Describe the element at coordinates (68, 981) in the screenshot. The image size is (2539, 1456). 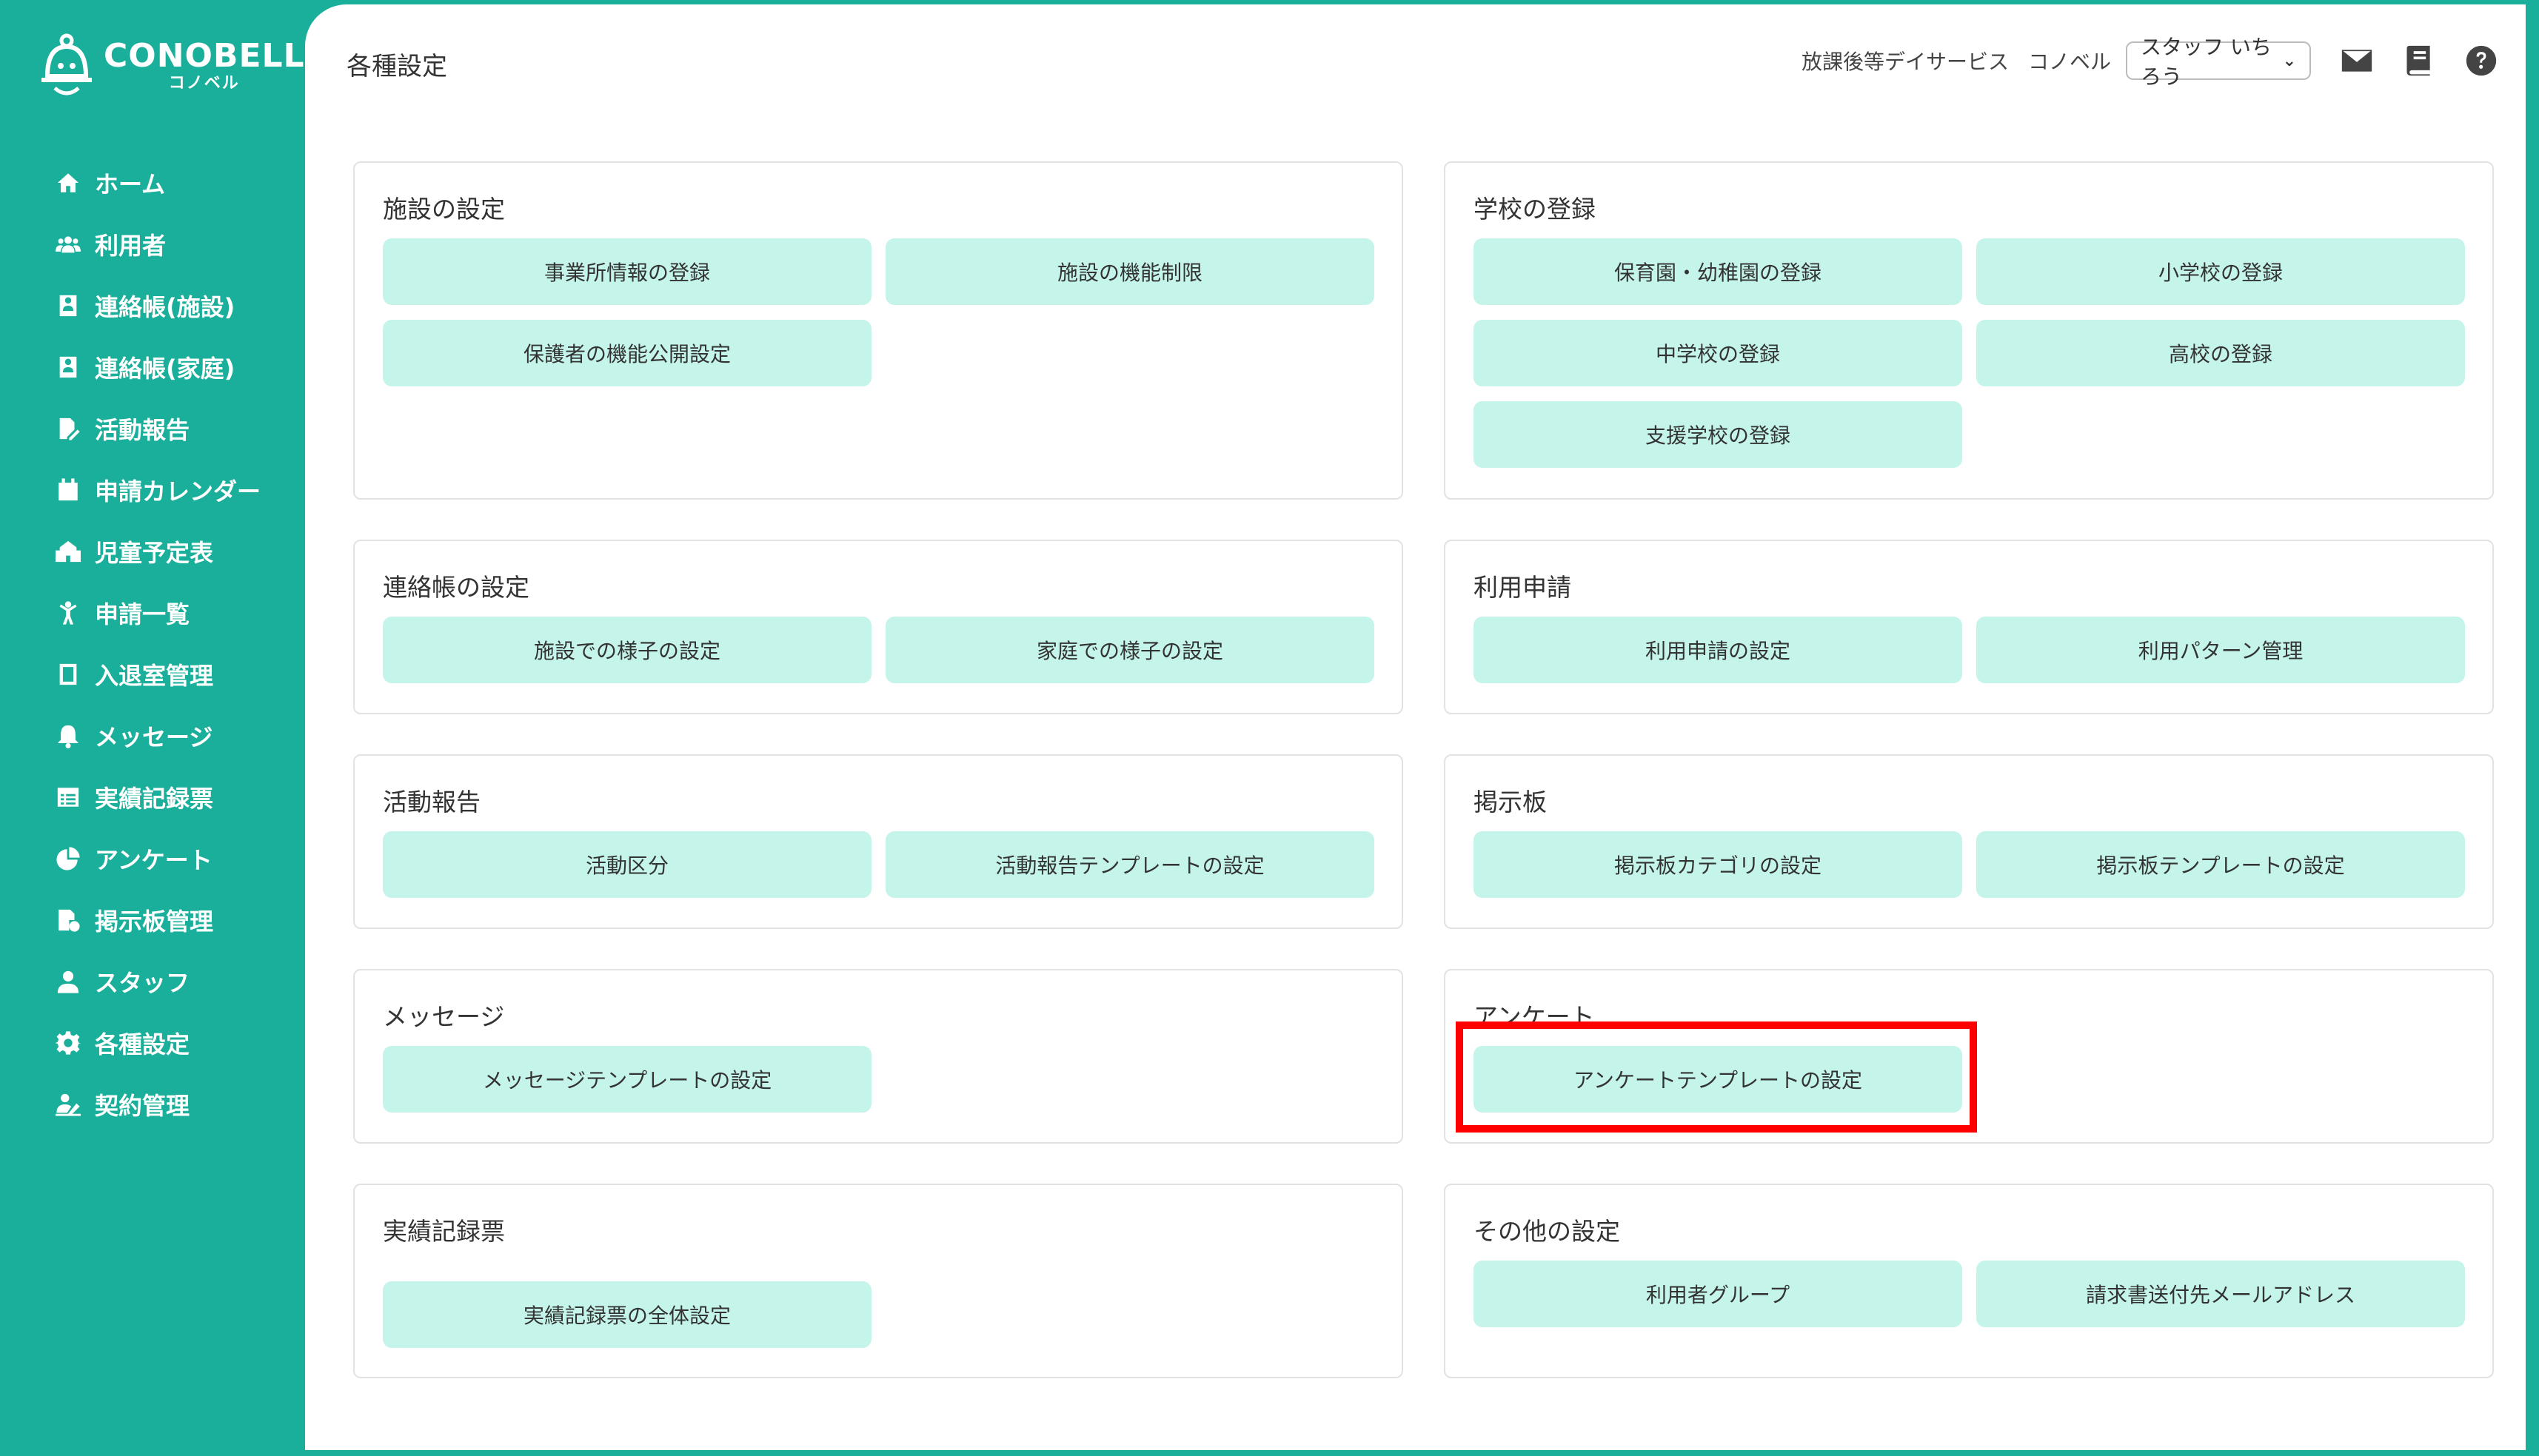
I see `staff-icon` at that location.